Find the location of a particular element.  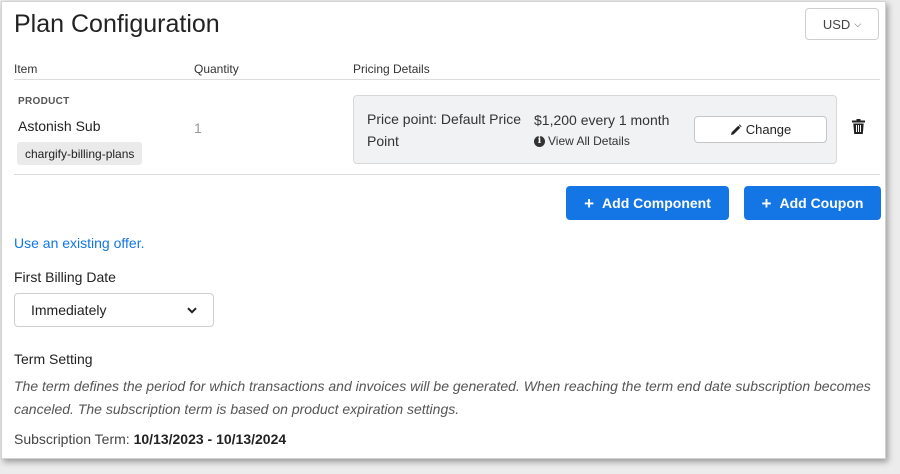

product-label: PRODUCT is located at coordinates (44, 101).